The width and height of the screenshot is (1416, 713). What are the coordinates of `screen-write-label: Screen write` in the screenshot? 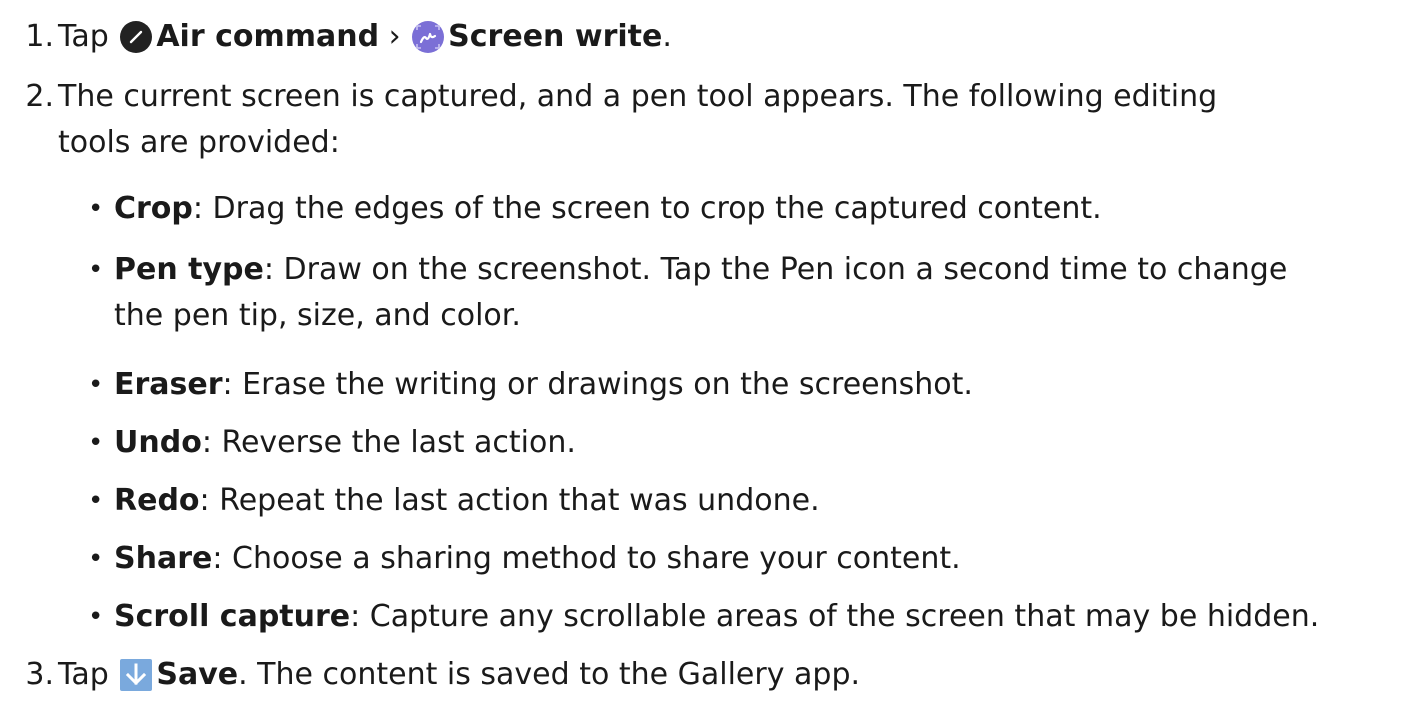 It's located at (555, 36).